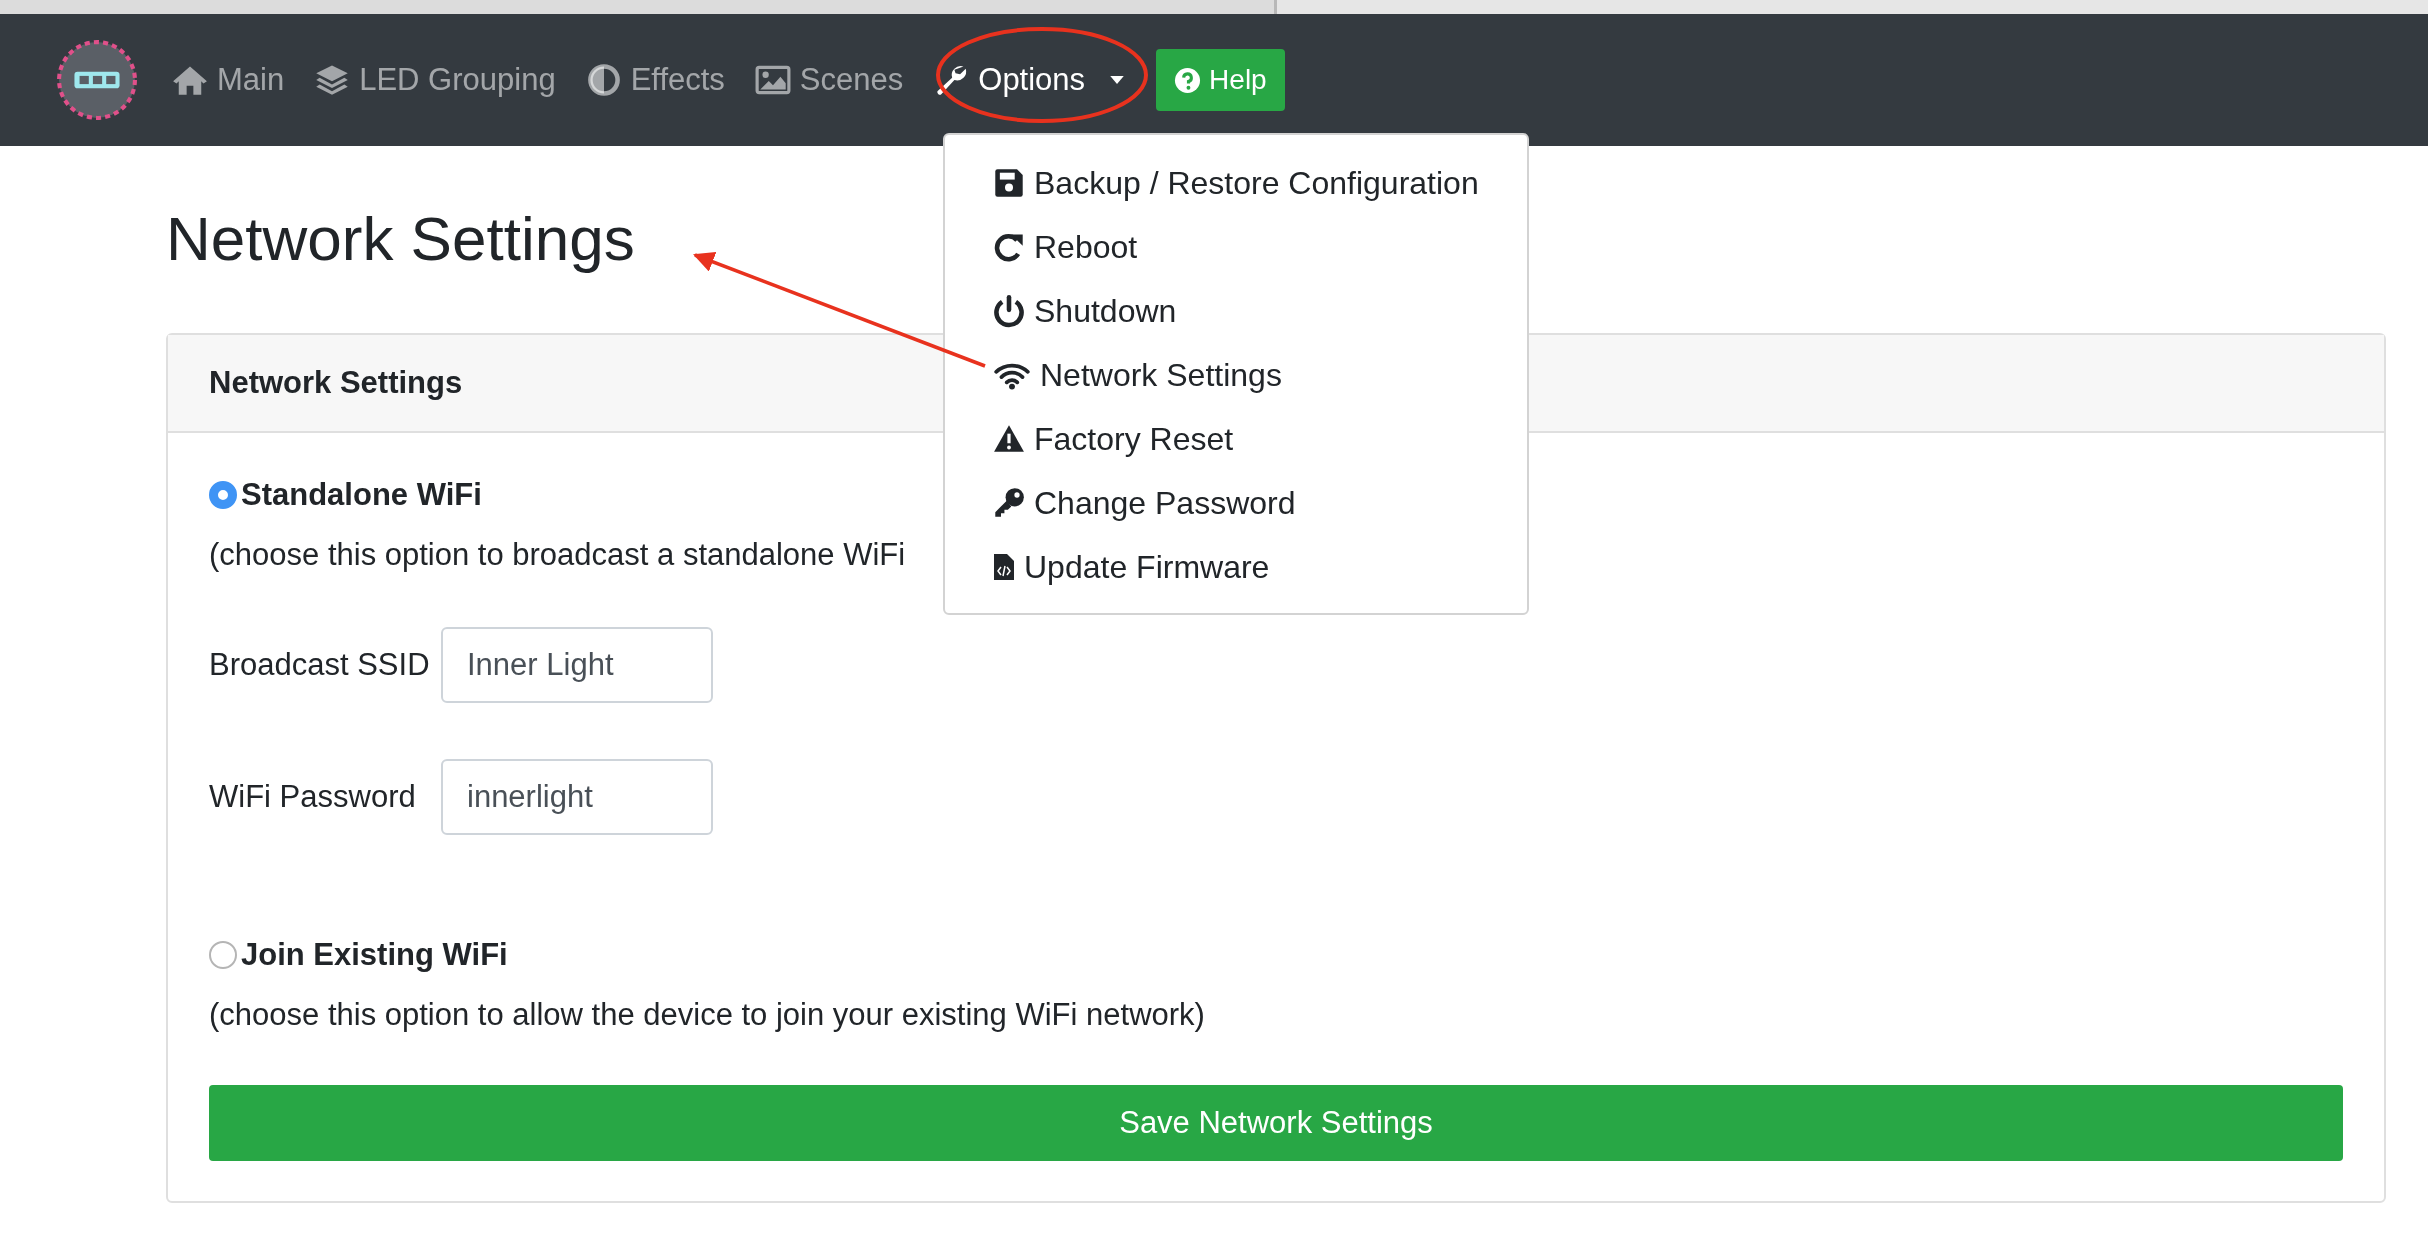 This screenshot has width=2428, height=1238. What do you see at coordinates (1029, 80) in the screenshot?
I see `nav-link: Options` at bounding box center [1029, 80].